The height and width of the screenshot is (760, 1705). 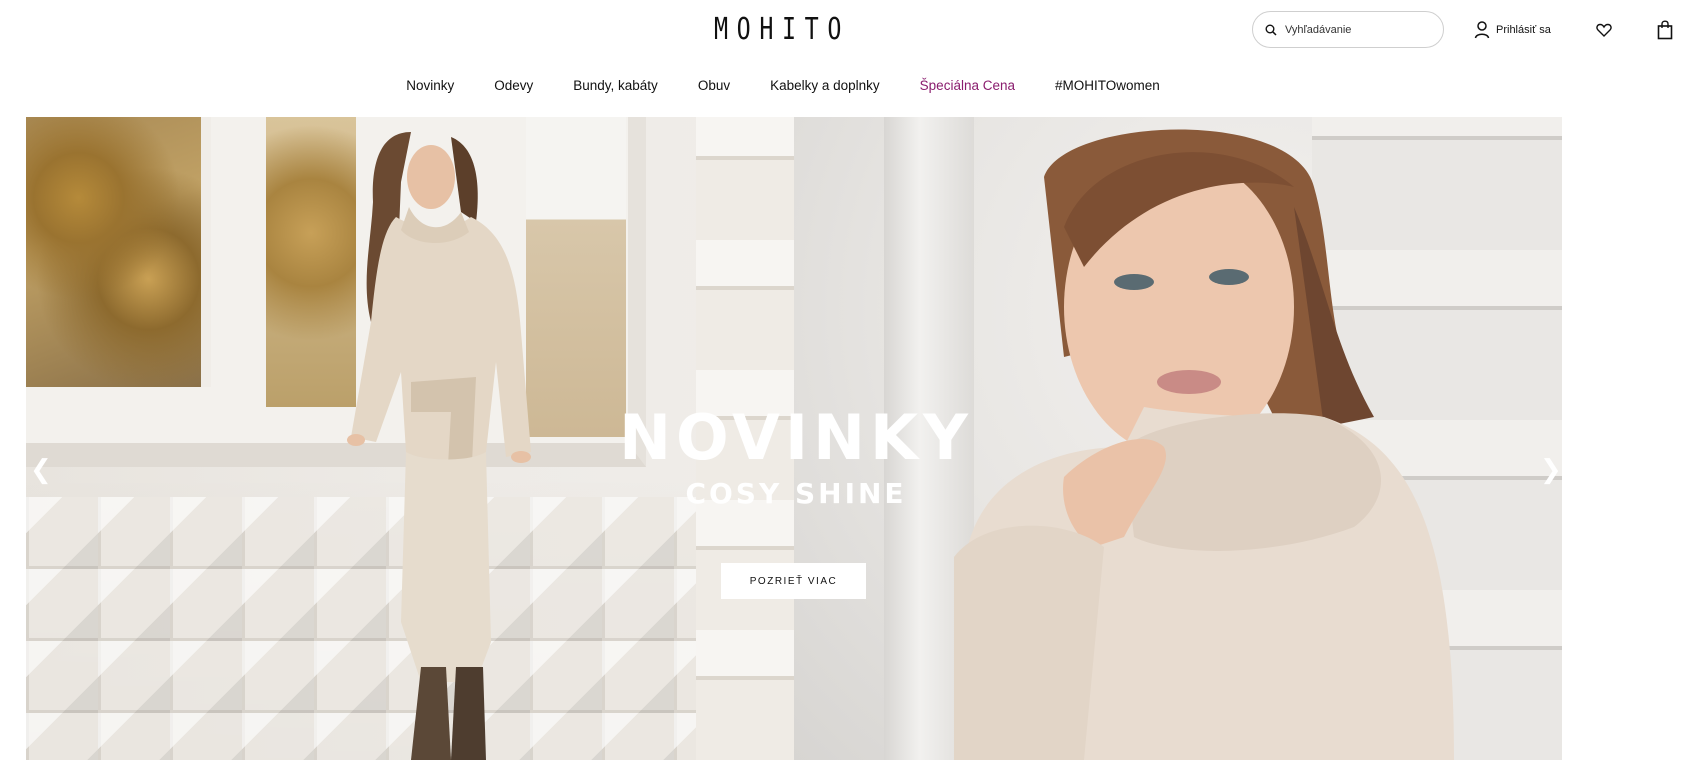 I want to click on login-button: Prihlásiť sa, so click(x=1512, y=30).